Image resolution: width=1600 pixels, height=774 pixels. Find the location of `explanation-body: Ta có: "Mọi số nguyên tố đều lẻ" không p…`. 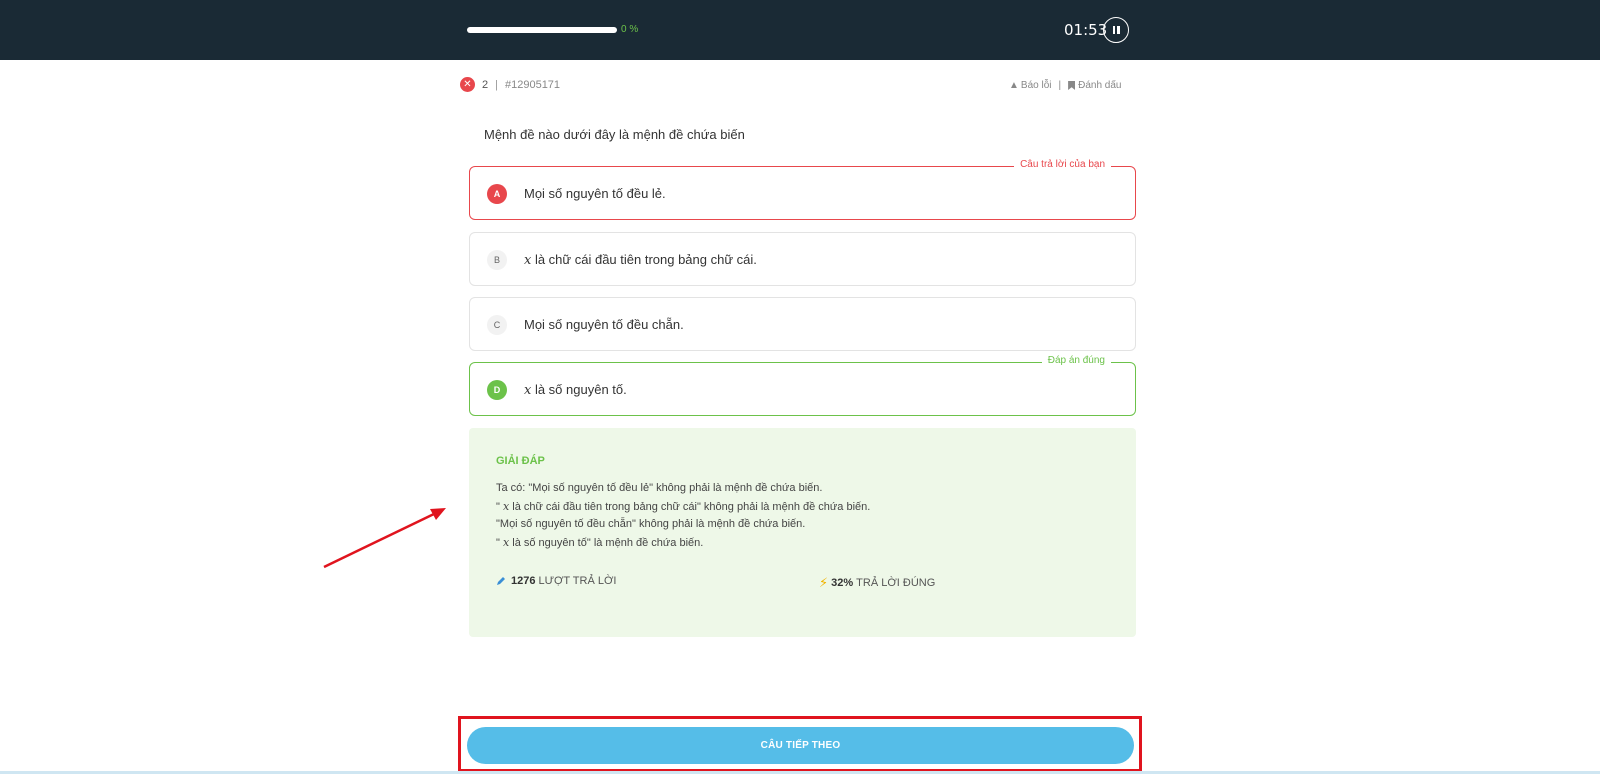

explanation-body: Ta có: "Mọi số nguyên tố đều lẻ" không p… is located at coordinates (683, 516).